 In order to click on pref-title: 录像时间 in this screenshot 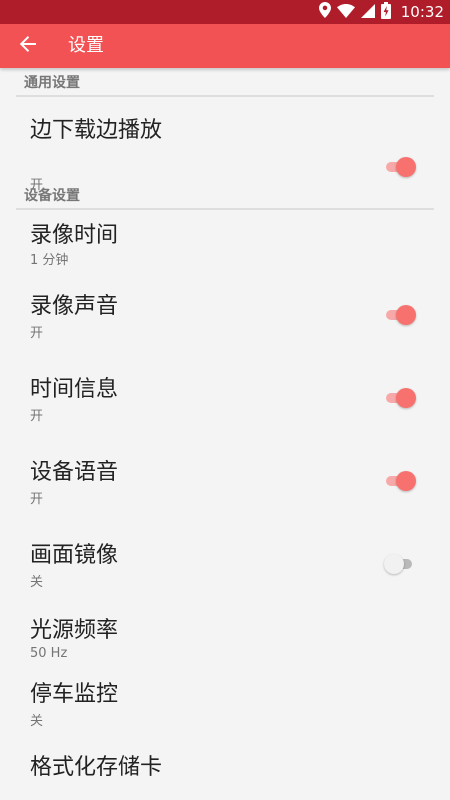, I will do `click(74, 235)`.